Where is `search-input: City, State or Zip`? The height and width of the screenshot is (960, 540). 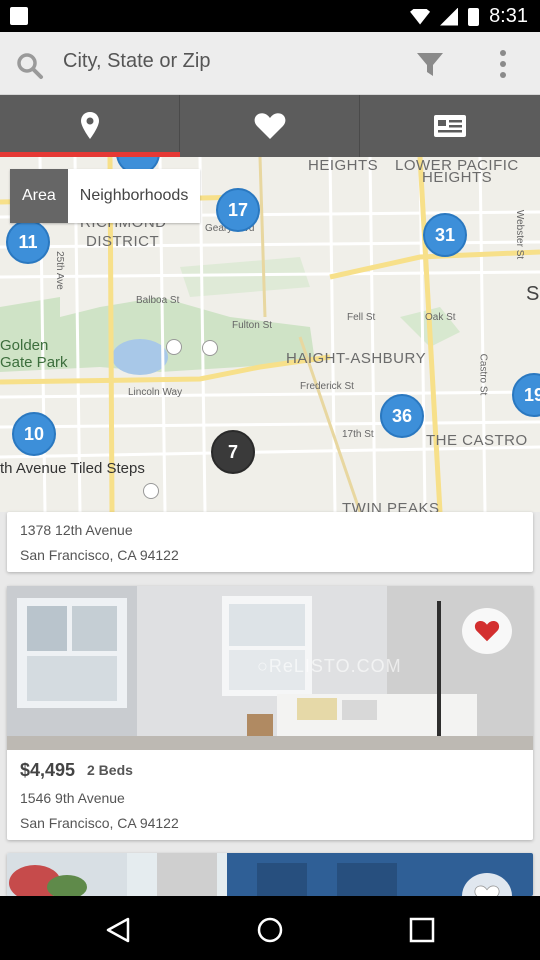
search-input: City, State or Zip is located at coordinates (136, 61).